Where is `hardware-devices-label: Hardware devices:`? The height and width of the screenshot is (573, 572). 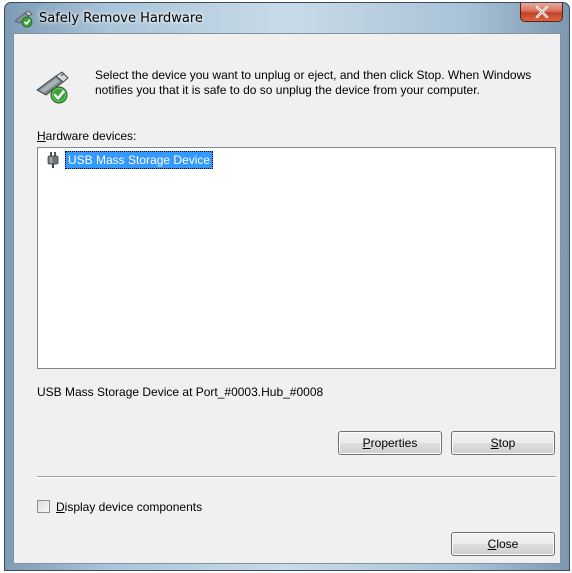 hardware-devices-label: Hardware devices: is located at coordinates (86, 136).